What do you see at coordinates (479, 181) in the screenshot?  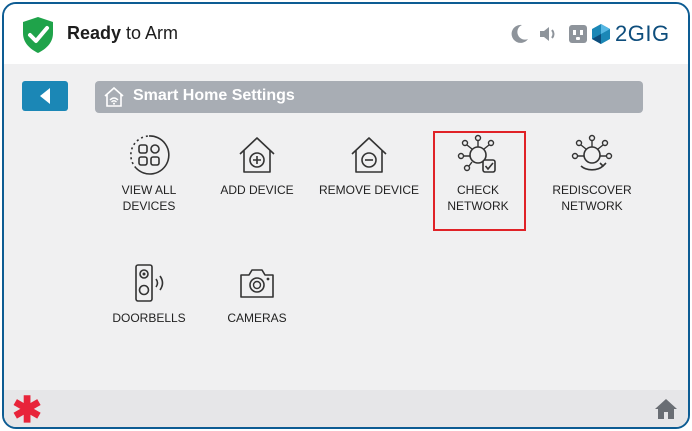 I see `selection-highlight` at bounding box center [479, 181].